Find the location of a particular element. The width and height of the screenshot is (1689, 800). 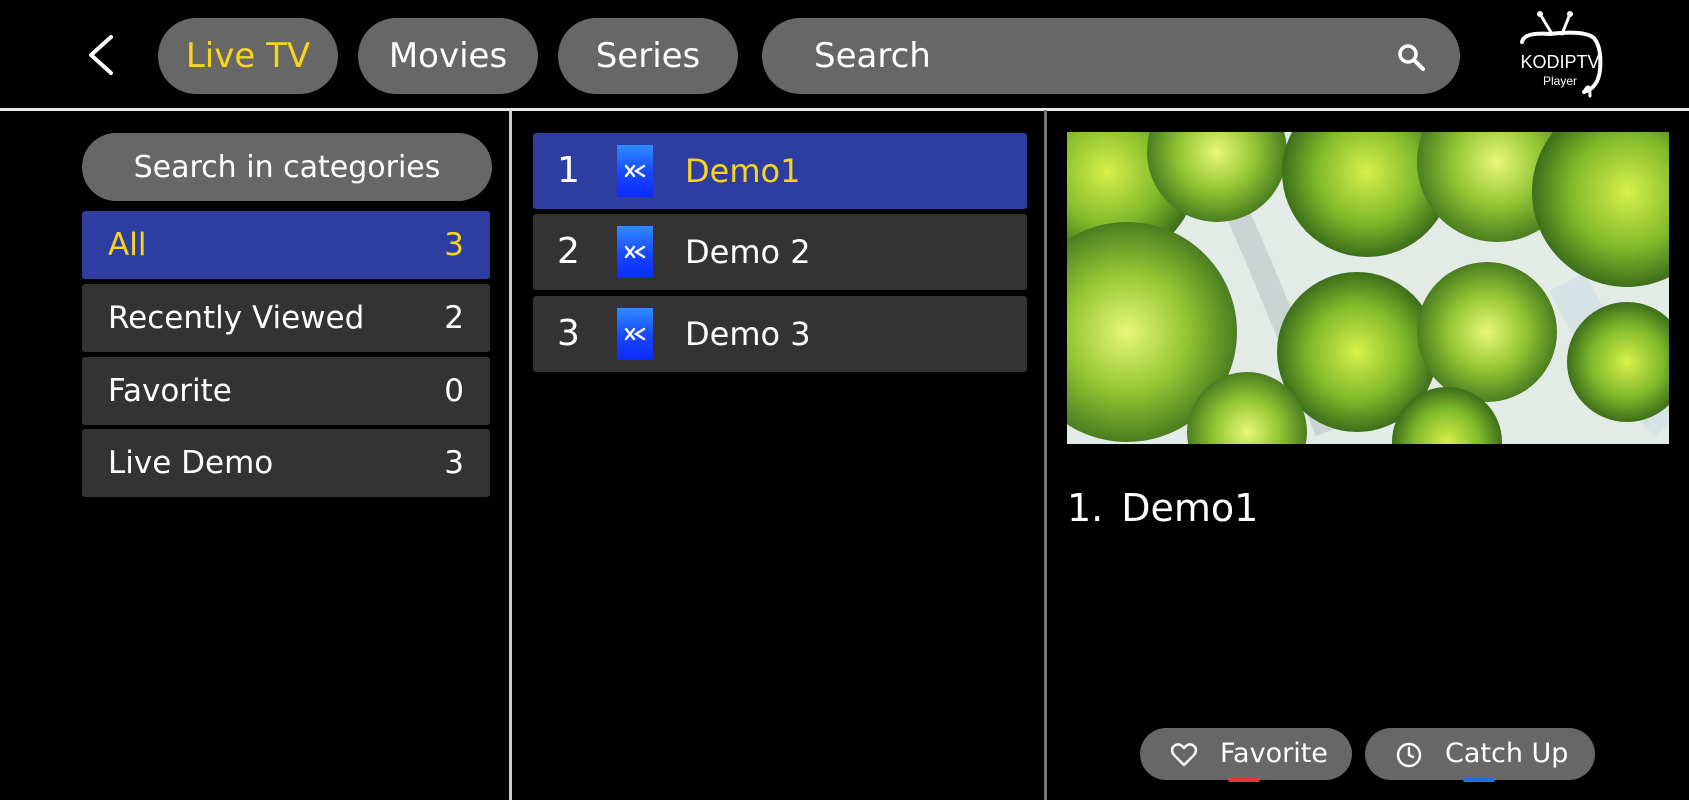

channel-row: 3 Demo 3 is located at coordinates (780, 334).